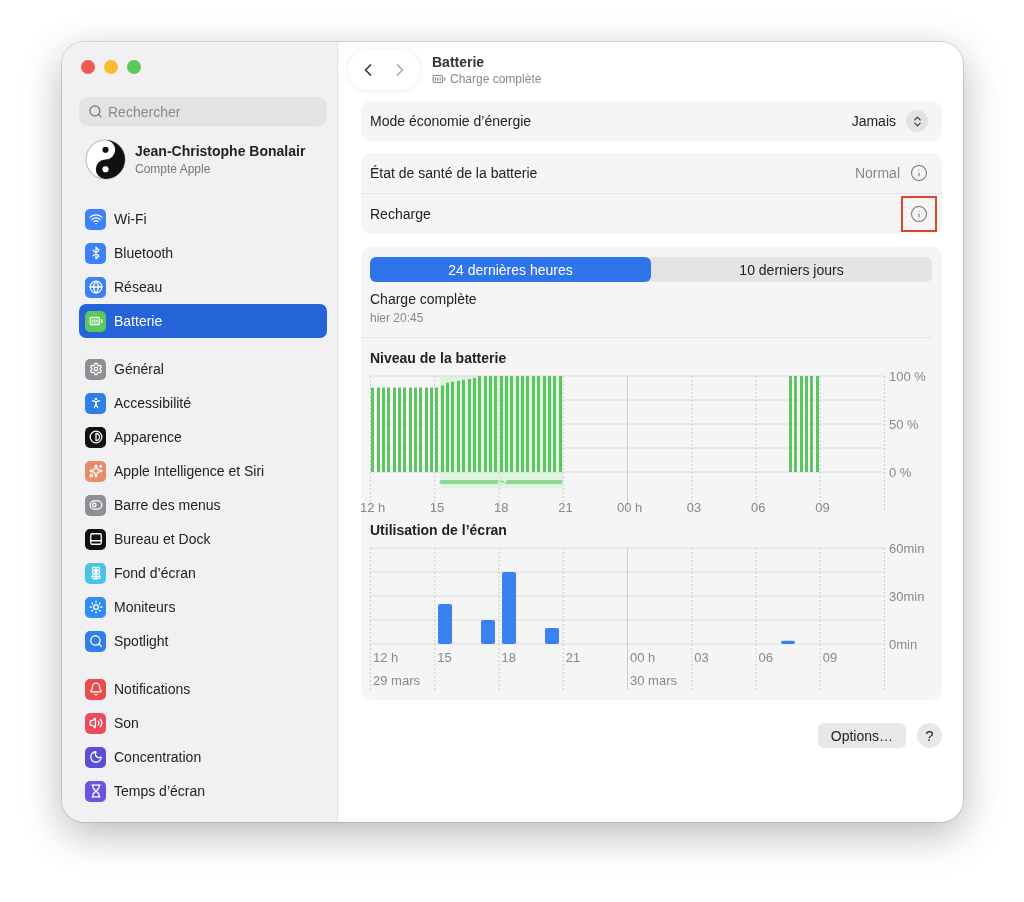  I want to click on account-subtitle: Compte Apple, so click(173, 169).